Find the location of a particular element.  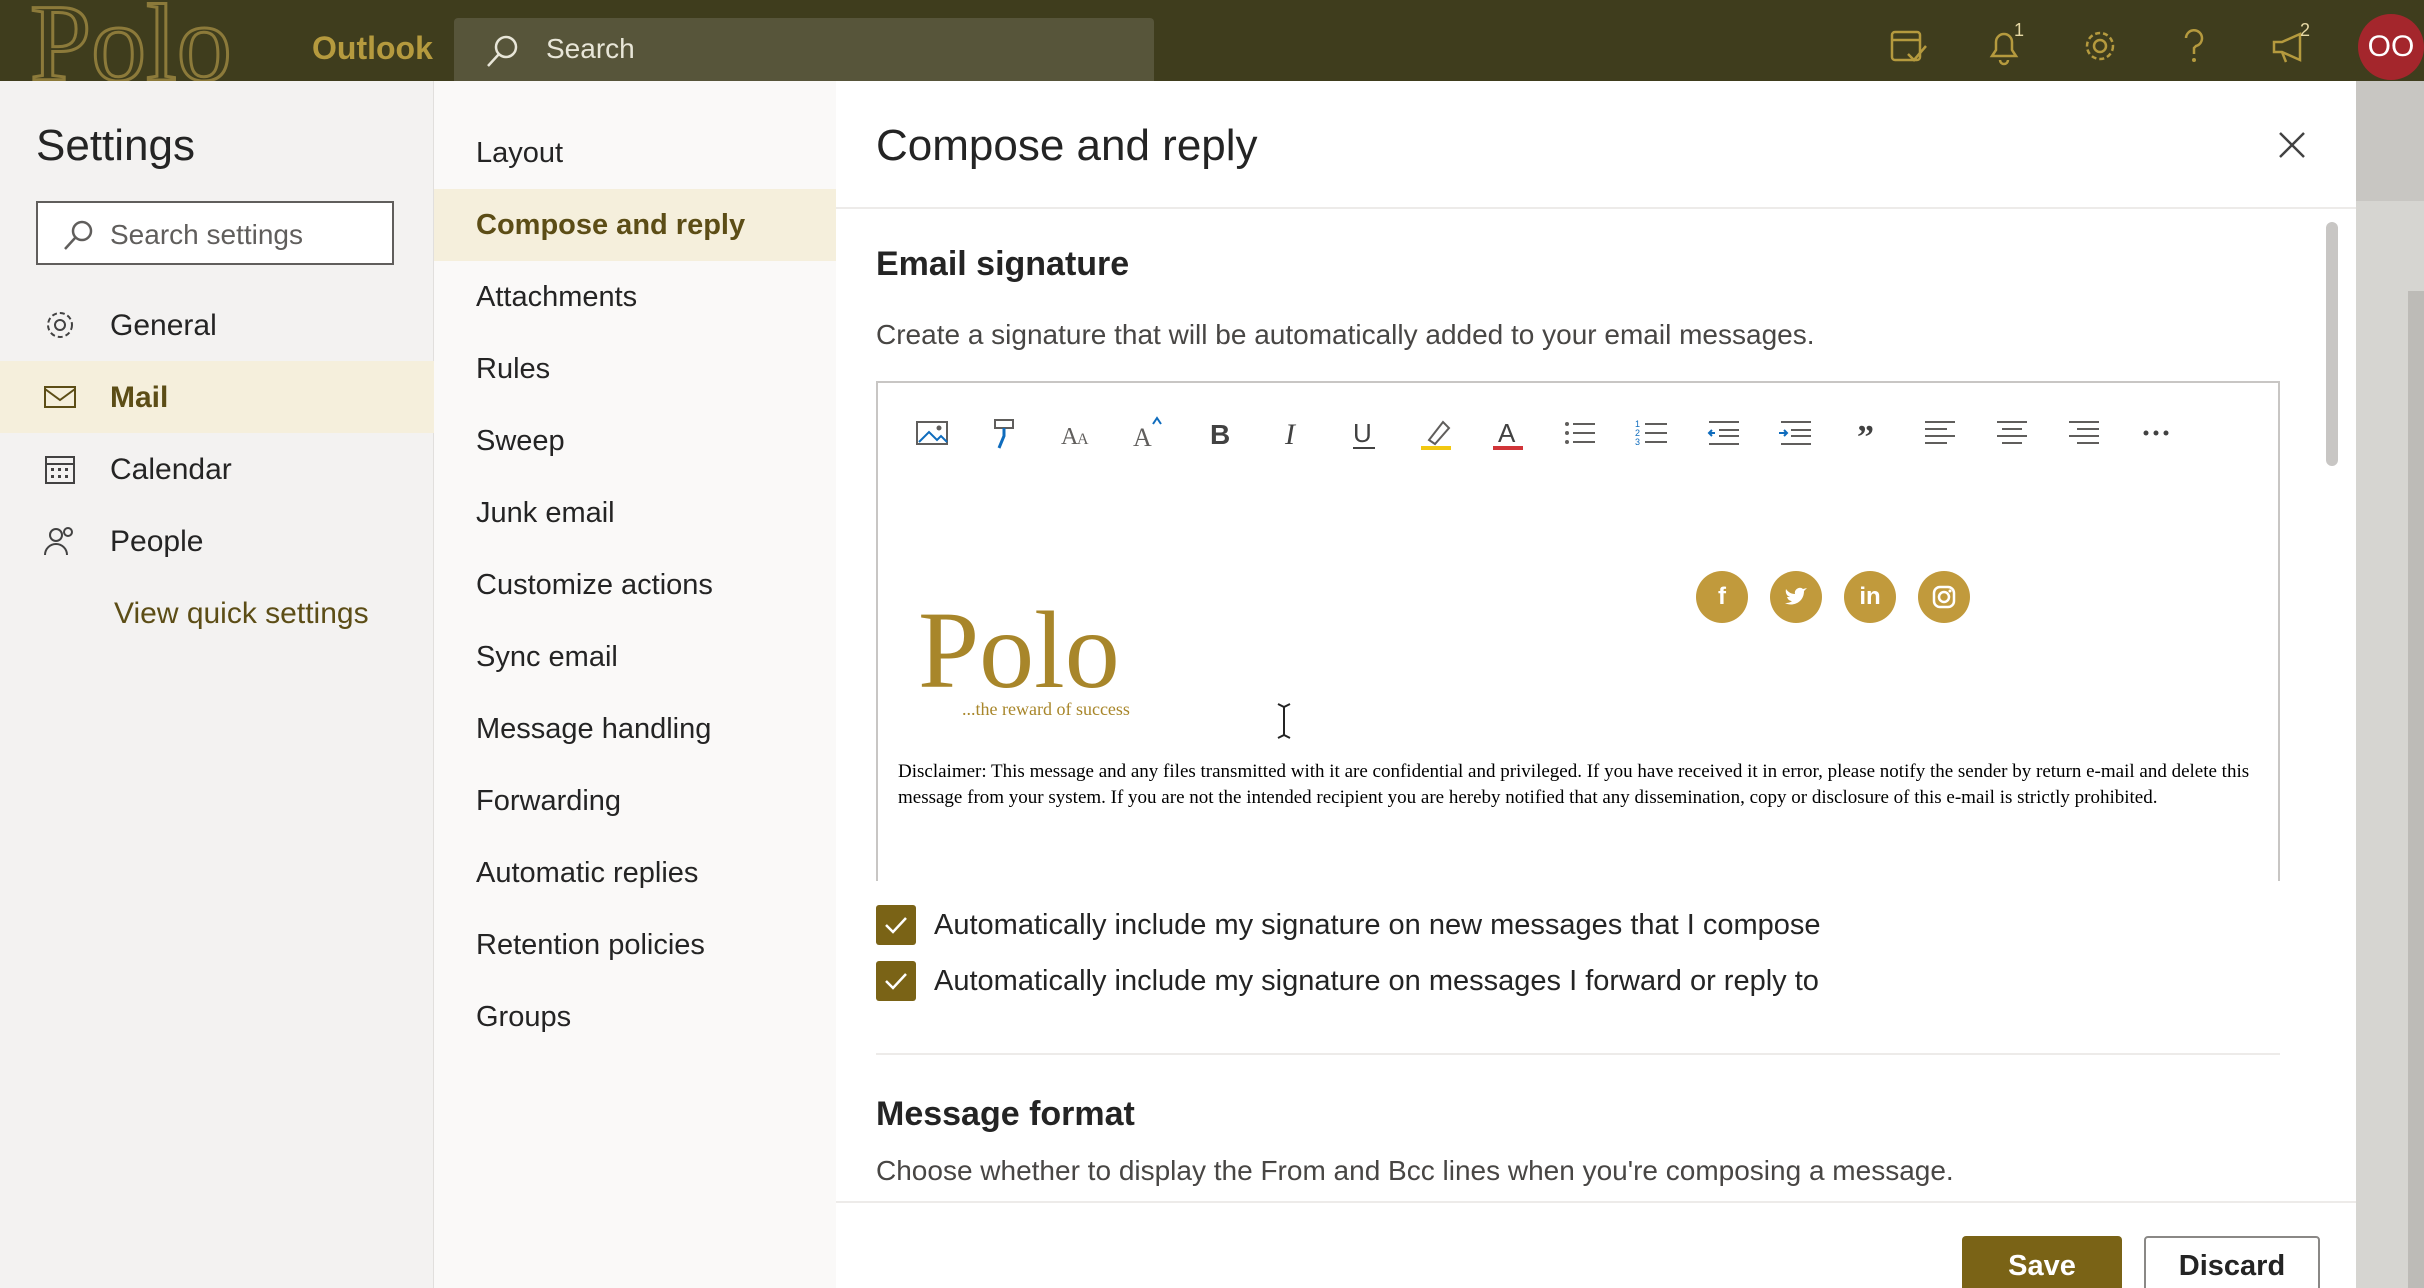

italic-icon: I is located at coordinates (1292, 433).